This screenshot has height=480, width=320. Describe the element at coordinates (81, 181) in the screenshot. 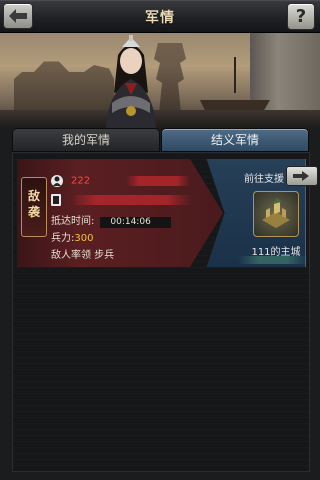

I see `enemy-player-name: 222` at that location.